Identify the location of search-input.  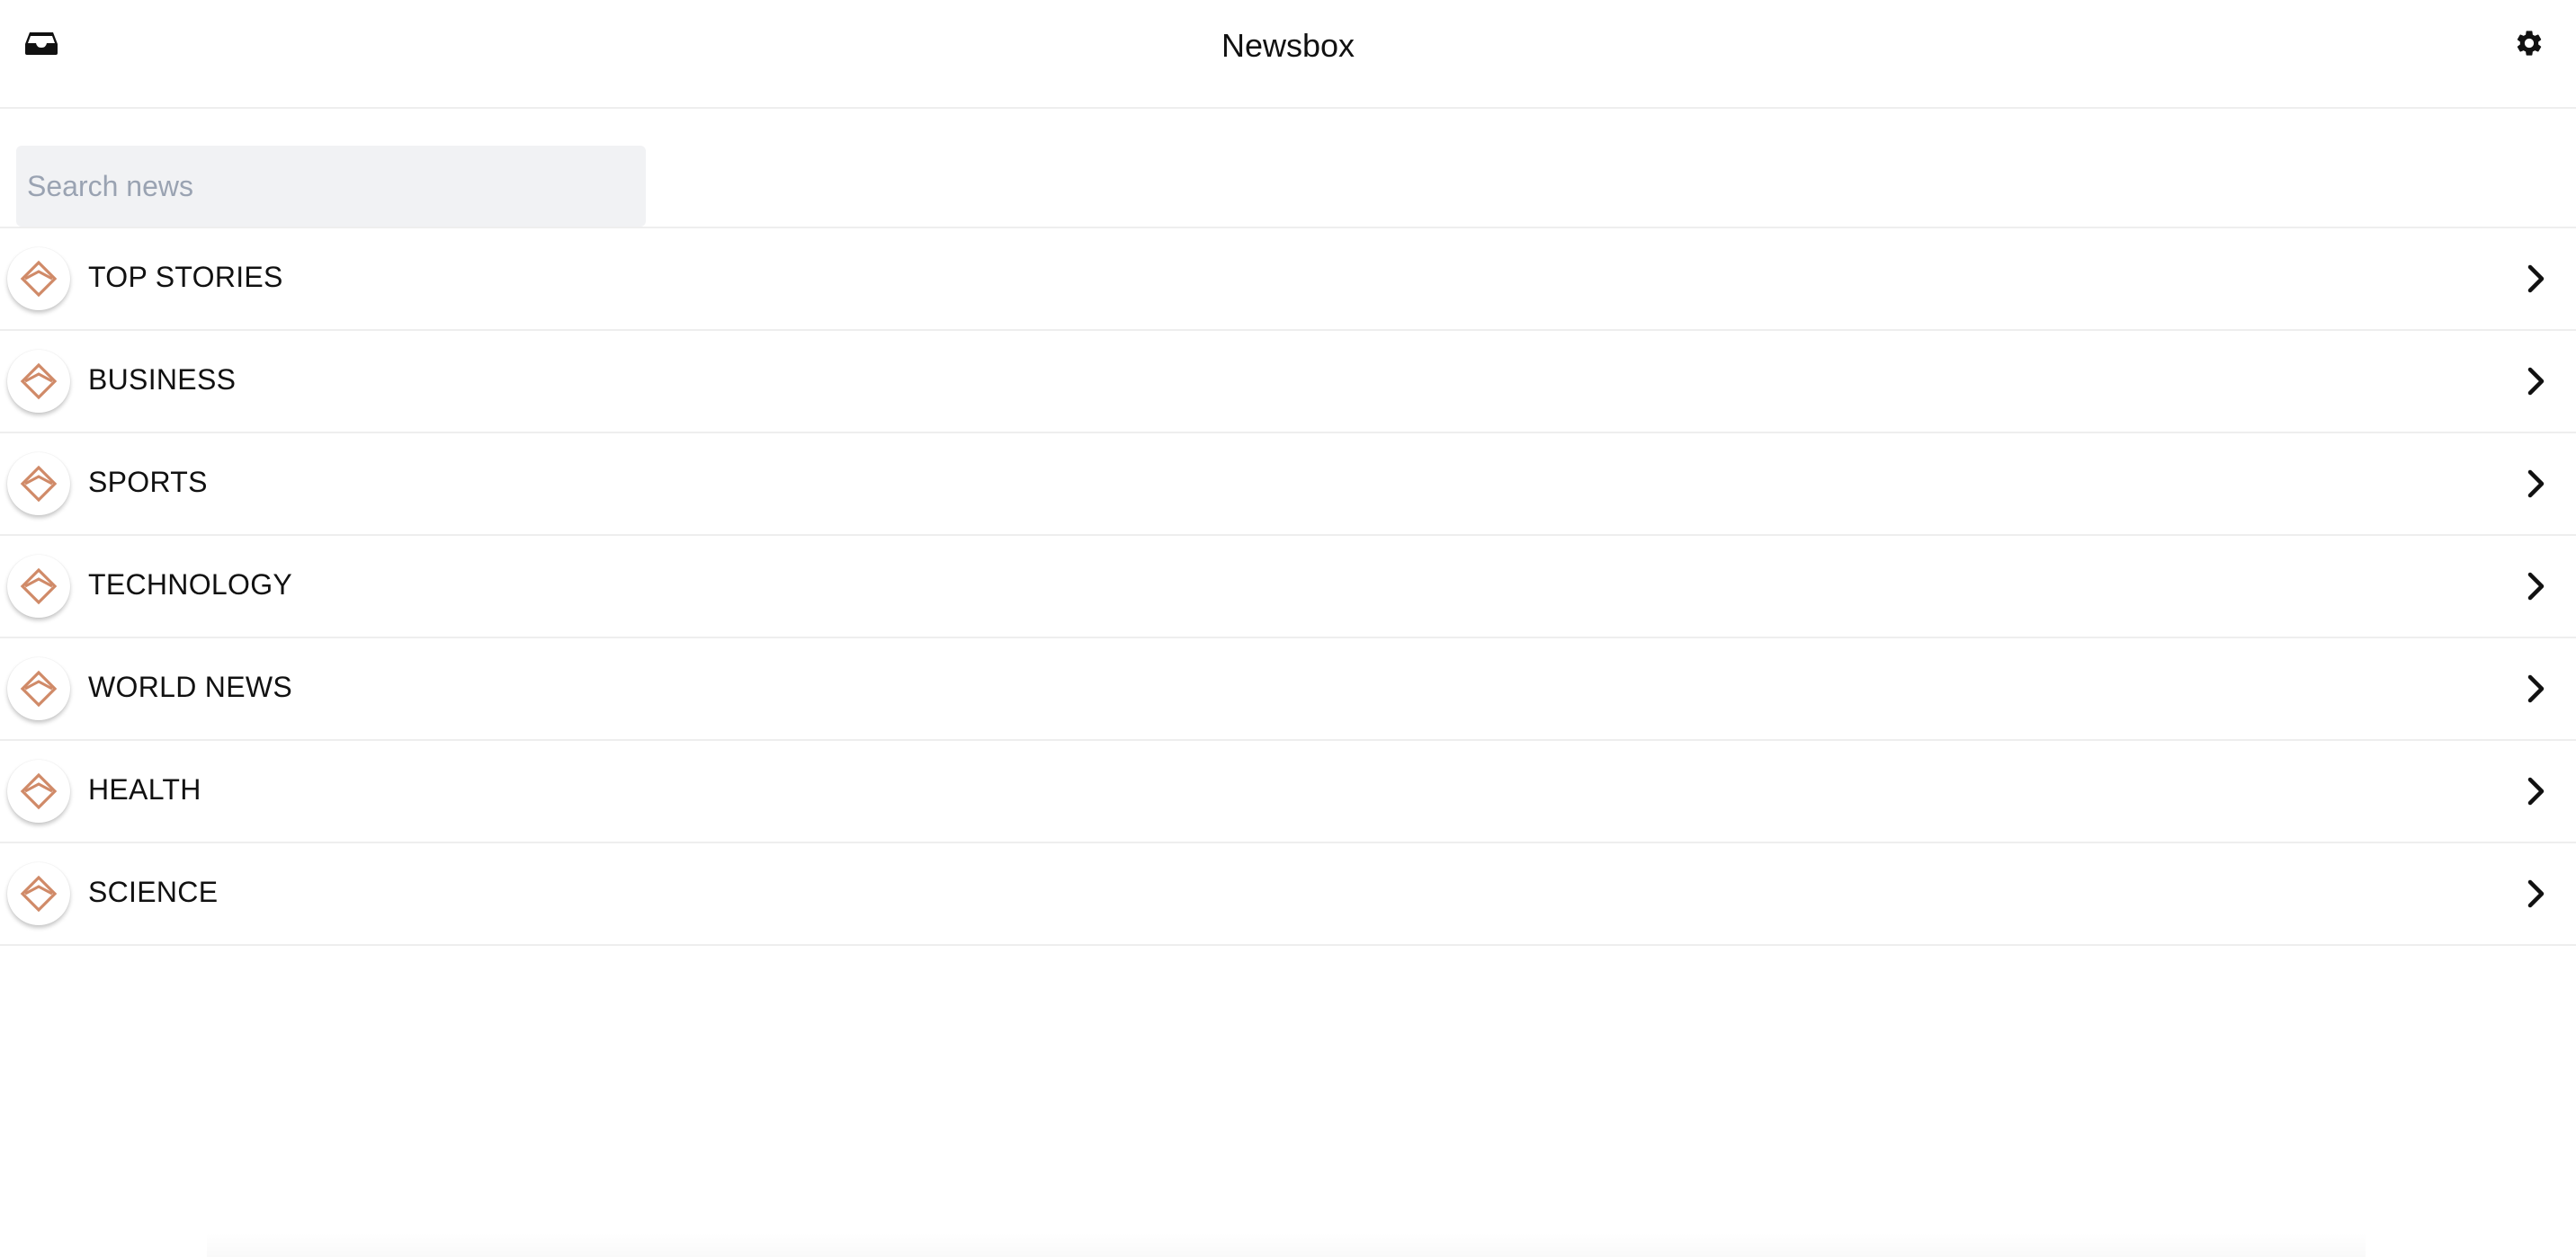
(331, 186).